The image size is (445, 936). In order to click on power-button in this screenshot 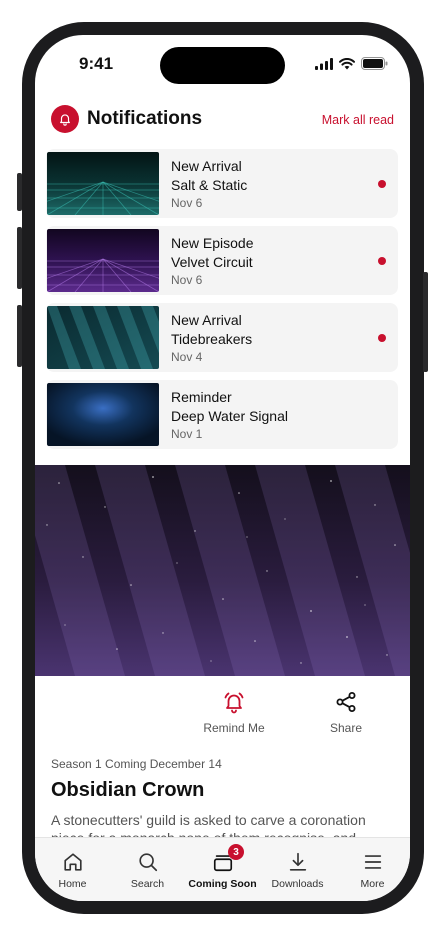, I will do `click(425, 322)`.